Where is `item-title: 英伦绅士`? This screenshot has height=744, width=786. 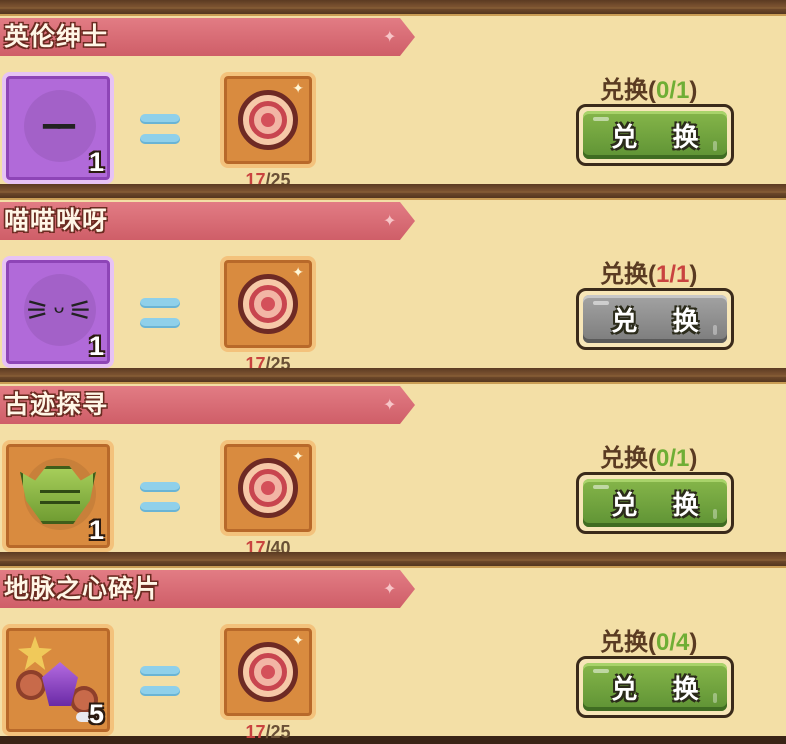 item-title: 英伦绅士 is located at coordinates (56, 37).